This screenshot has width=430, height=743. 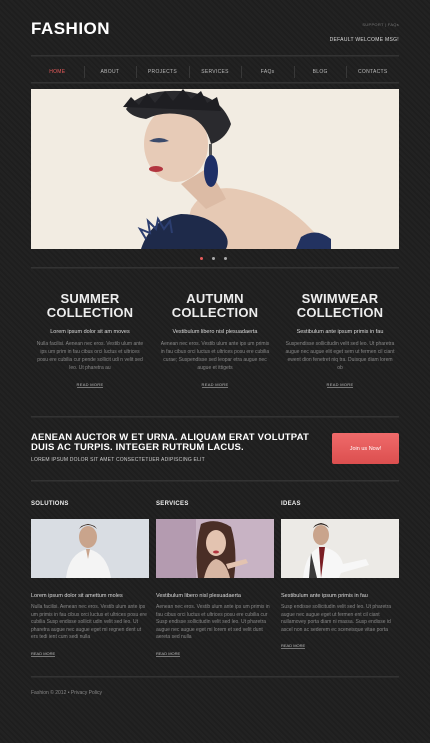 What do you see at coordinates (215, 548) in the screenshot?
I see `woman-with-long-hair-image` at bounding box center [215, 548].